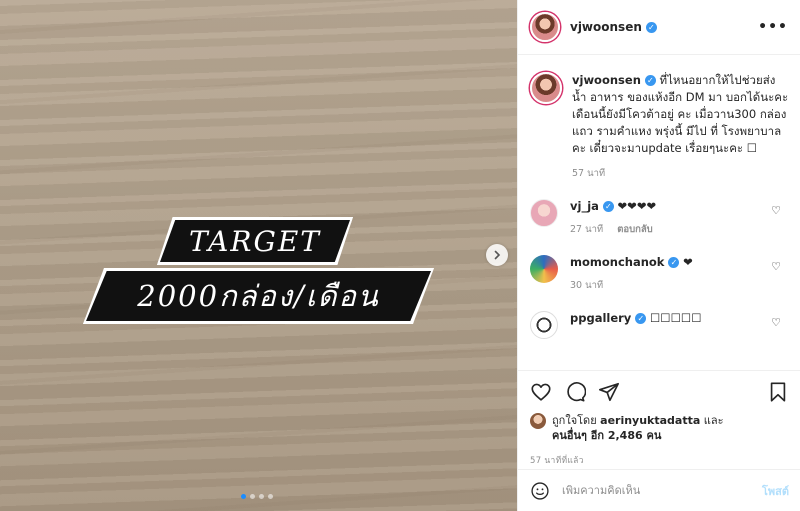  I want to click on carousel-indicator, so click(257, 496).